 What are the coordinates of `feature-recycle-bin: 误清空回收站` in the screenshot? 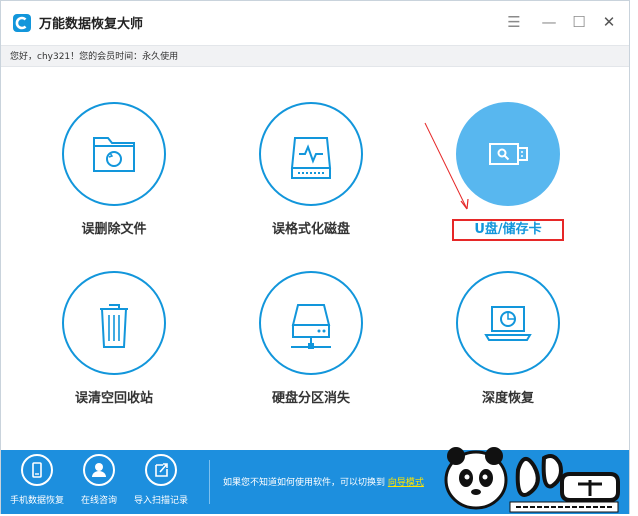 It's located at (114, 341).